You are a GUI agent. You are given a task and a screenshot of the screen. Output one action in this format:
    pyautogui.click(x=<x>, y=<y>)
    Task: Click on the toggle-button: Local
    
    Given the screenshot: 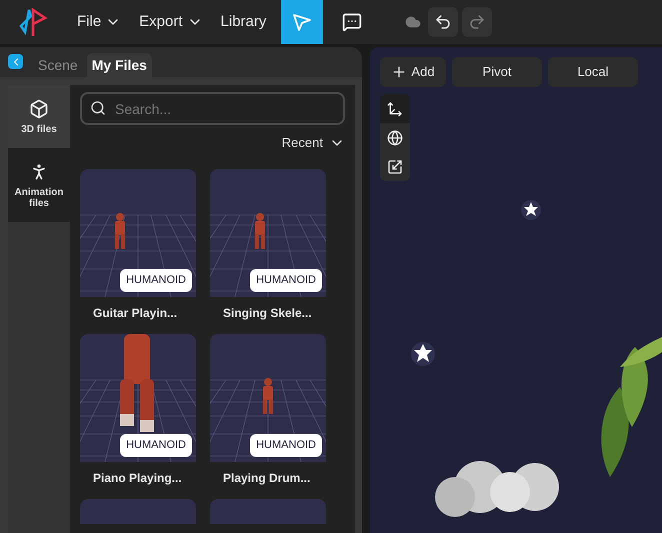 What is the action you would take?
    pyautogui.click(x=593, y=72)
    